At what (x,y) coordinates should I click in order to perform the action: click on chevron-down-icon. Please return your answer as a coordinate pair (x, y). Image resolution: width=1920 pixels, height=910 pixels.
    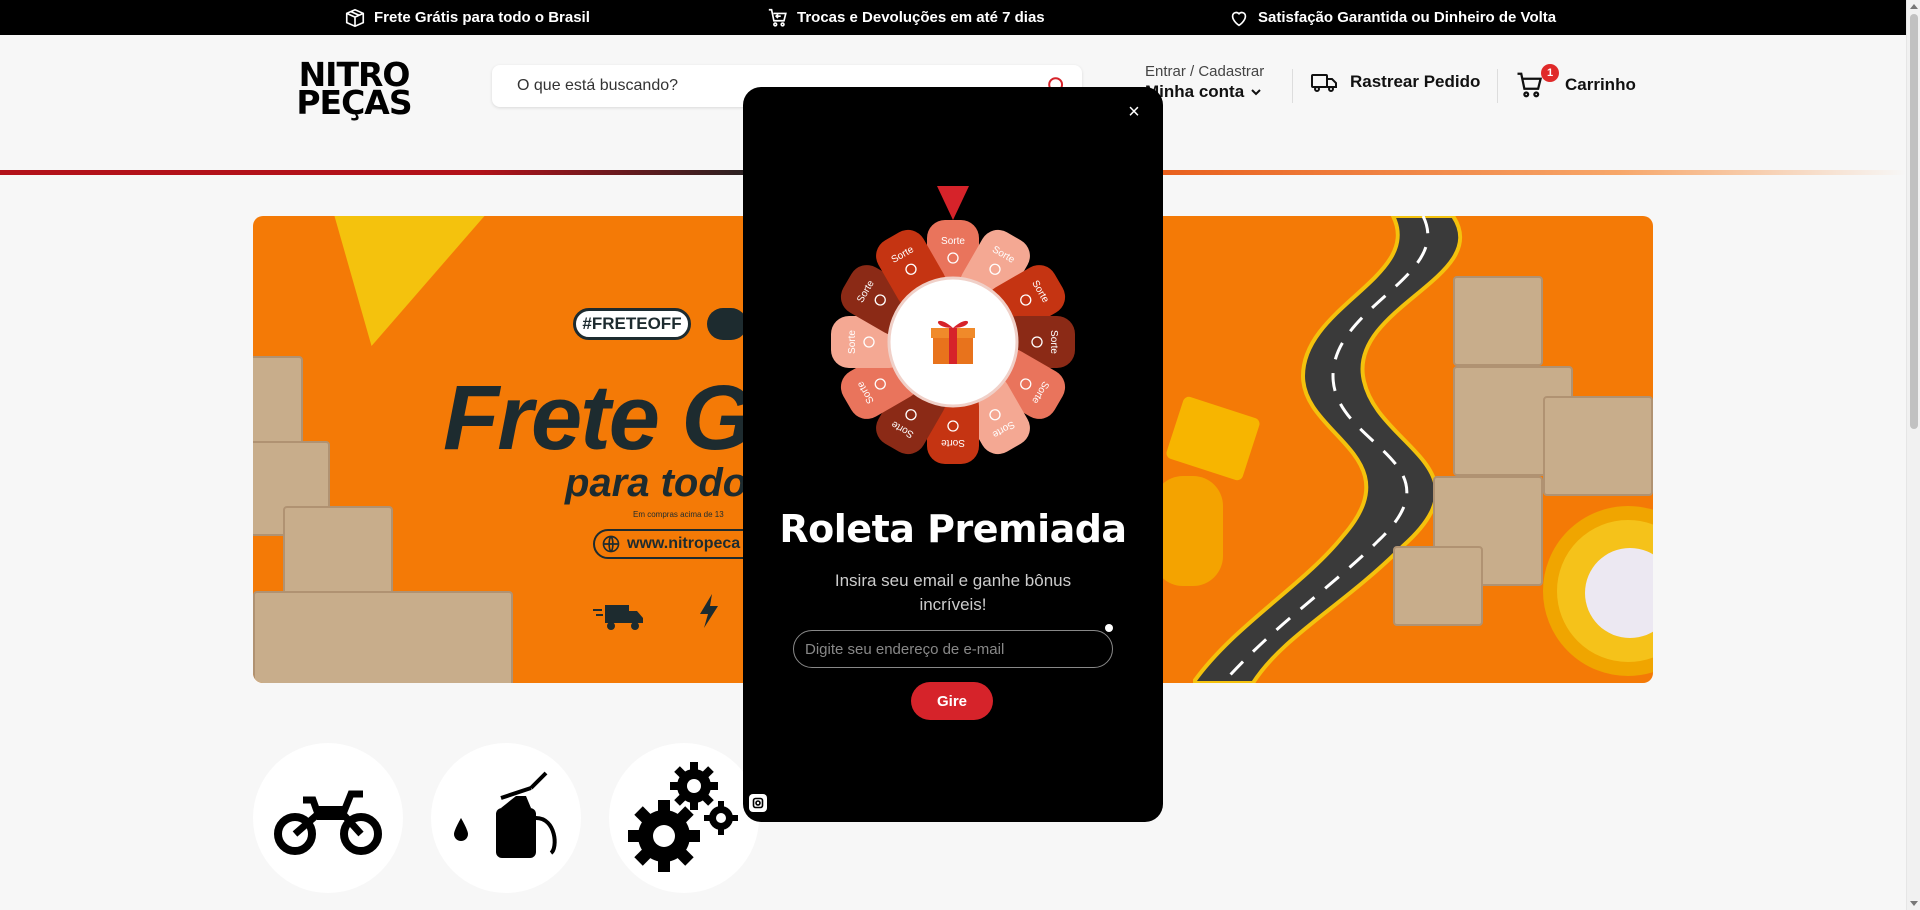
    Looking at the image, I should click on (1256, 92).